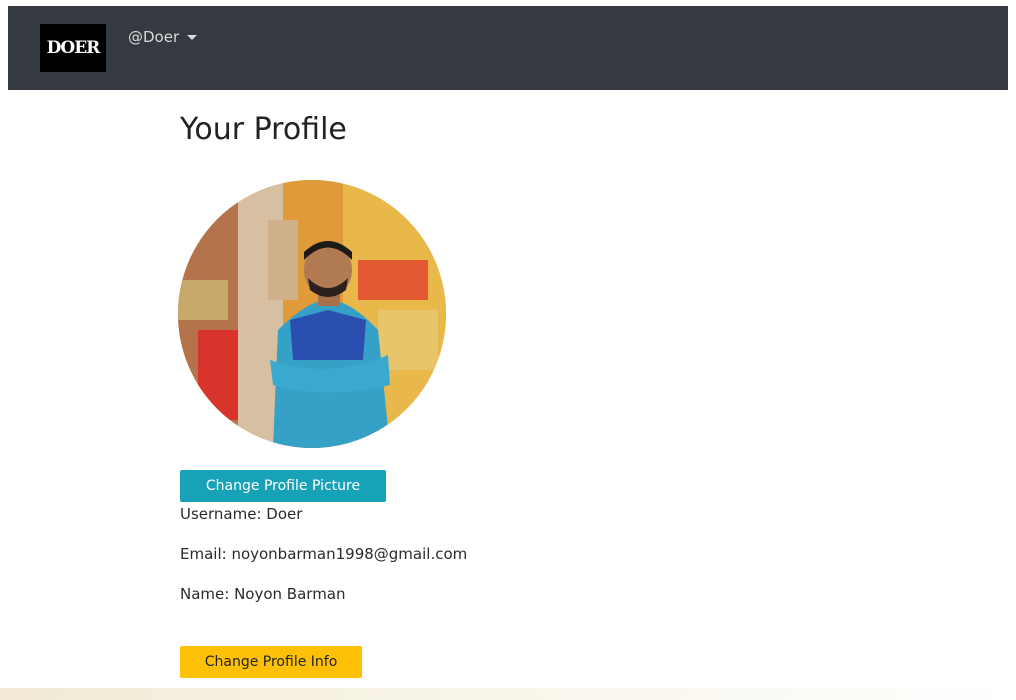 This screenshot has width=1016, height=700. Describe the element at coordinates (508, 694) in the screenshot. I see `bottom-edge-strip` at that location.